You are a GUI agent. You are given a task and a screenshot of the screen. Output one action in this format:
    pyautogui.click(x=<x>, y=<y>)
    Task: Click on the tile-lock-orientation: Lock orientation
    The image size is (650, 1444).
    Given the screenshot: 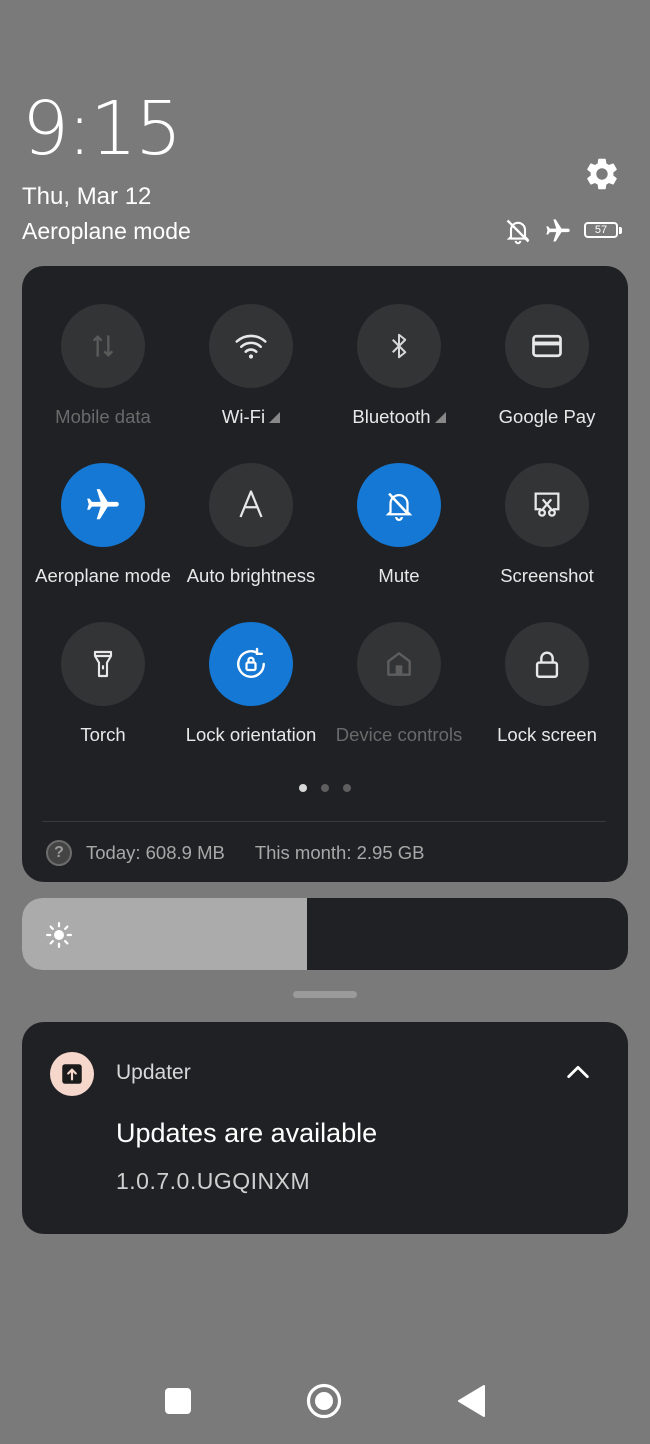 What is the action you would take?
    pyautogui.click(x=251, y=687)
    